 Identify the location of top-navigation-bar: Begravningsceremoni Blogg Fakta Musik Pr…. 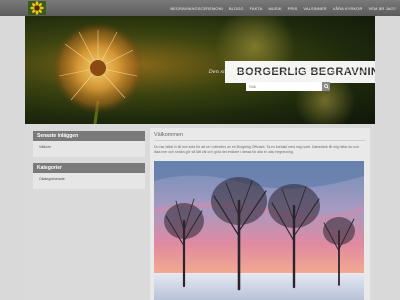
(200, 8).